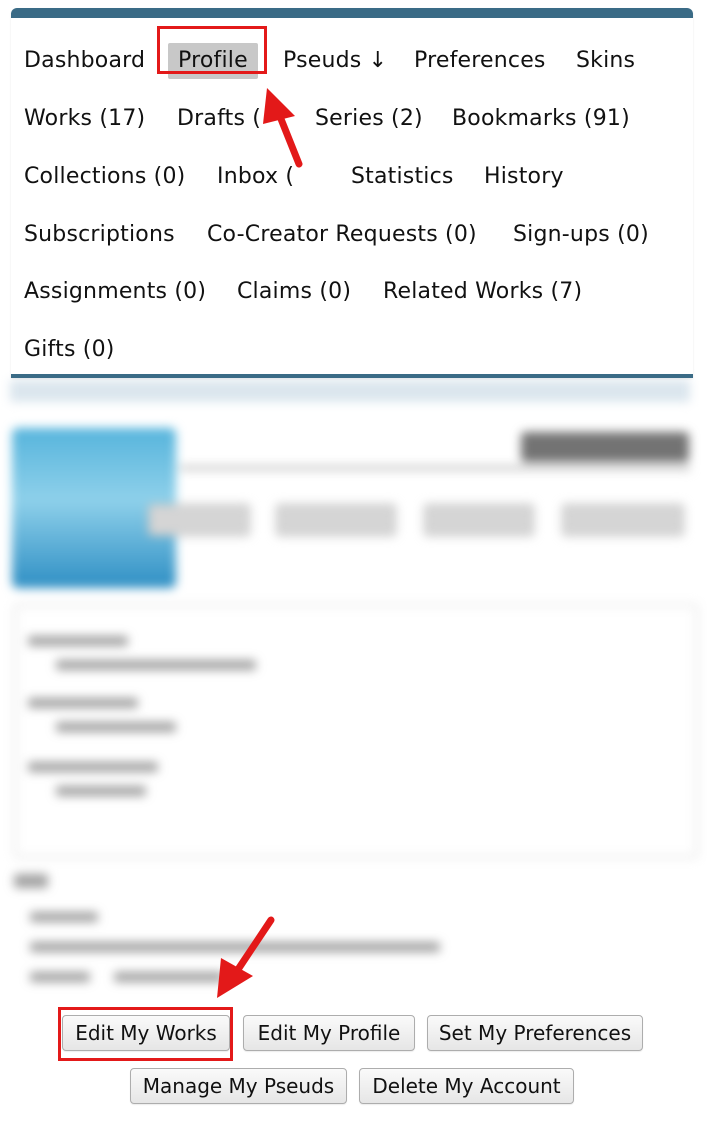 This screenshot has height=1122, width=707. What do you see at coordinates (329, 1033) in the screenshot?
I see `edit-my-profile-button: Edit My Profile` at bounding box center [329, 1033].